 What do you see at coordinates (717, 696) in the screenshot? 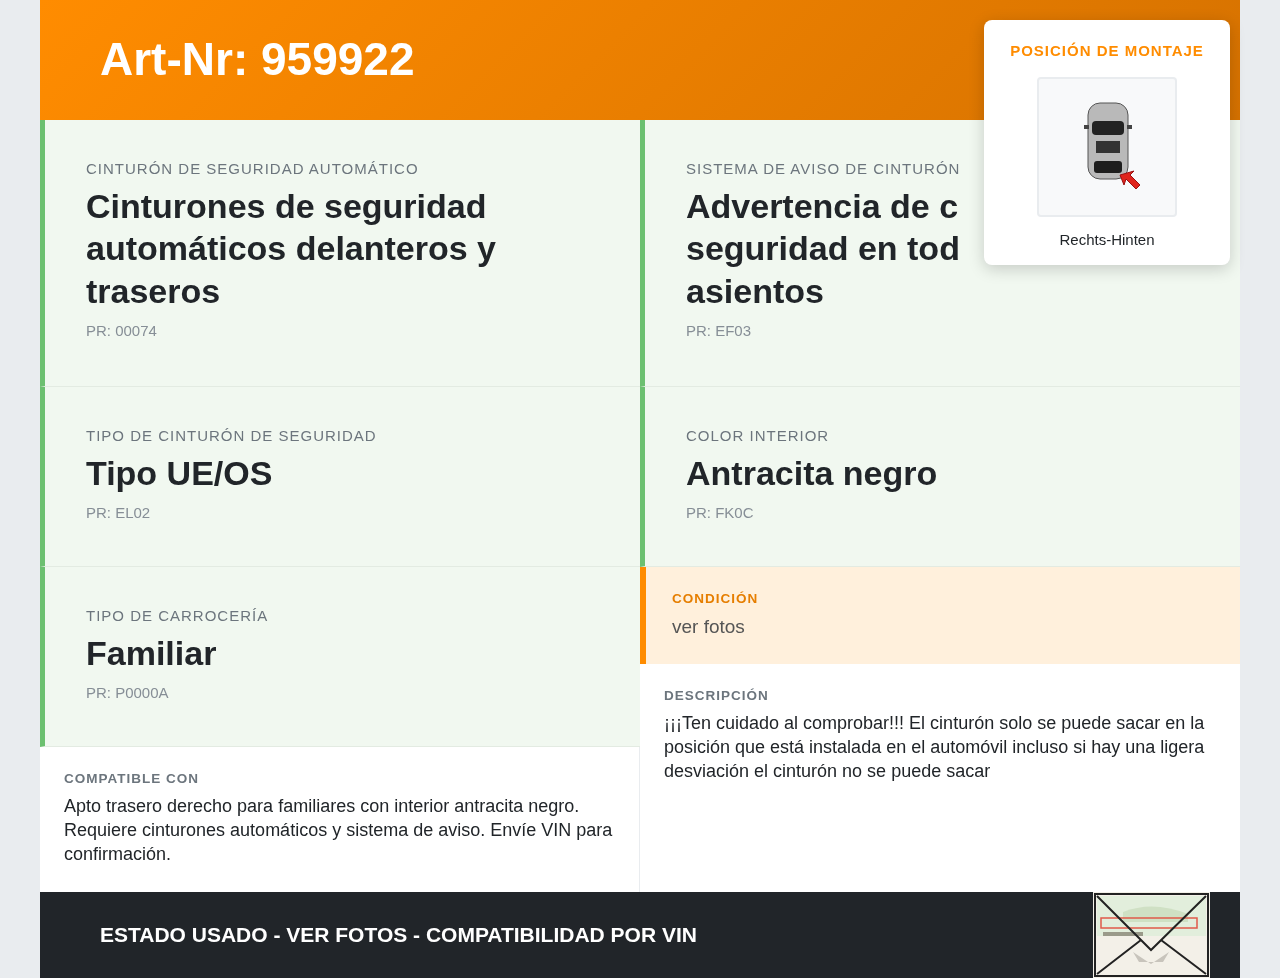
I see `section-label: DESCRIPCIÓN` at bounding box center [717, 696].